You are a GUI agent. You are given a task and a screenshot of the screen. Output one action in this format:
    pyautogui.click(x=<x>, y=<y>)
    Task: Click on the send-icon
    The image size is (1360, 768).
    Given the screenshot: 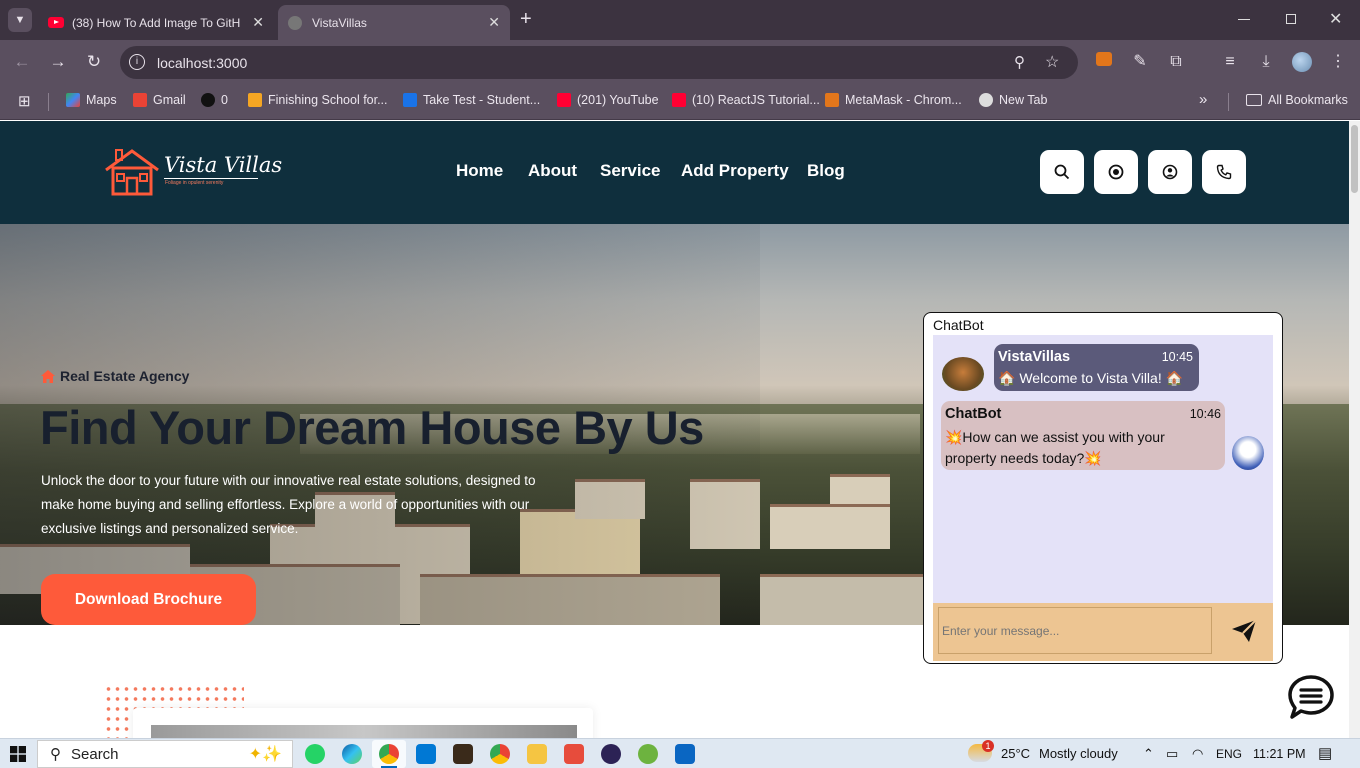 What is the action you would take?
    pyautogui.click(x=1244, y=631)
    